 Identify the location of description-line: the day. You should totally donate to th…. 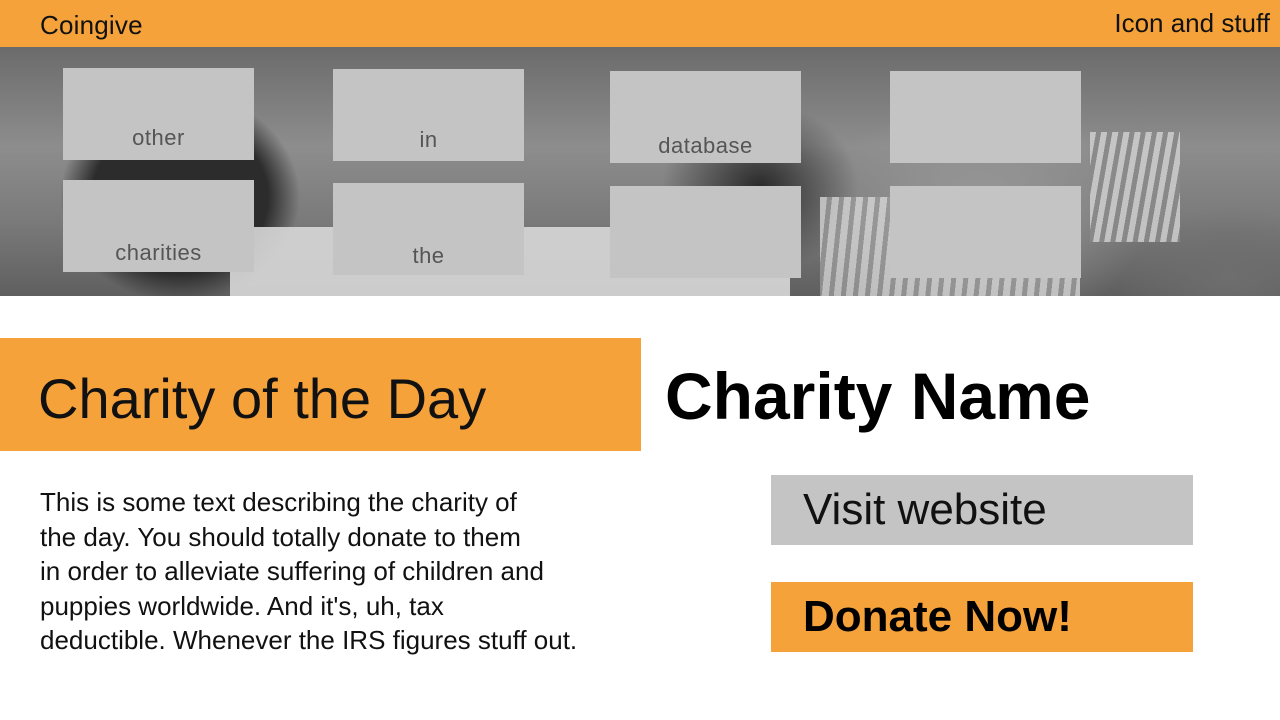
(280, 536).